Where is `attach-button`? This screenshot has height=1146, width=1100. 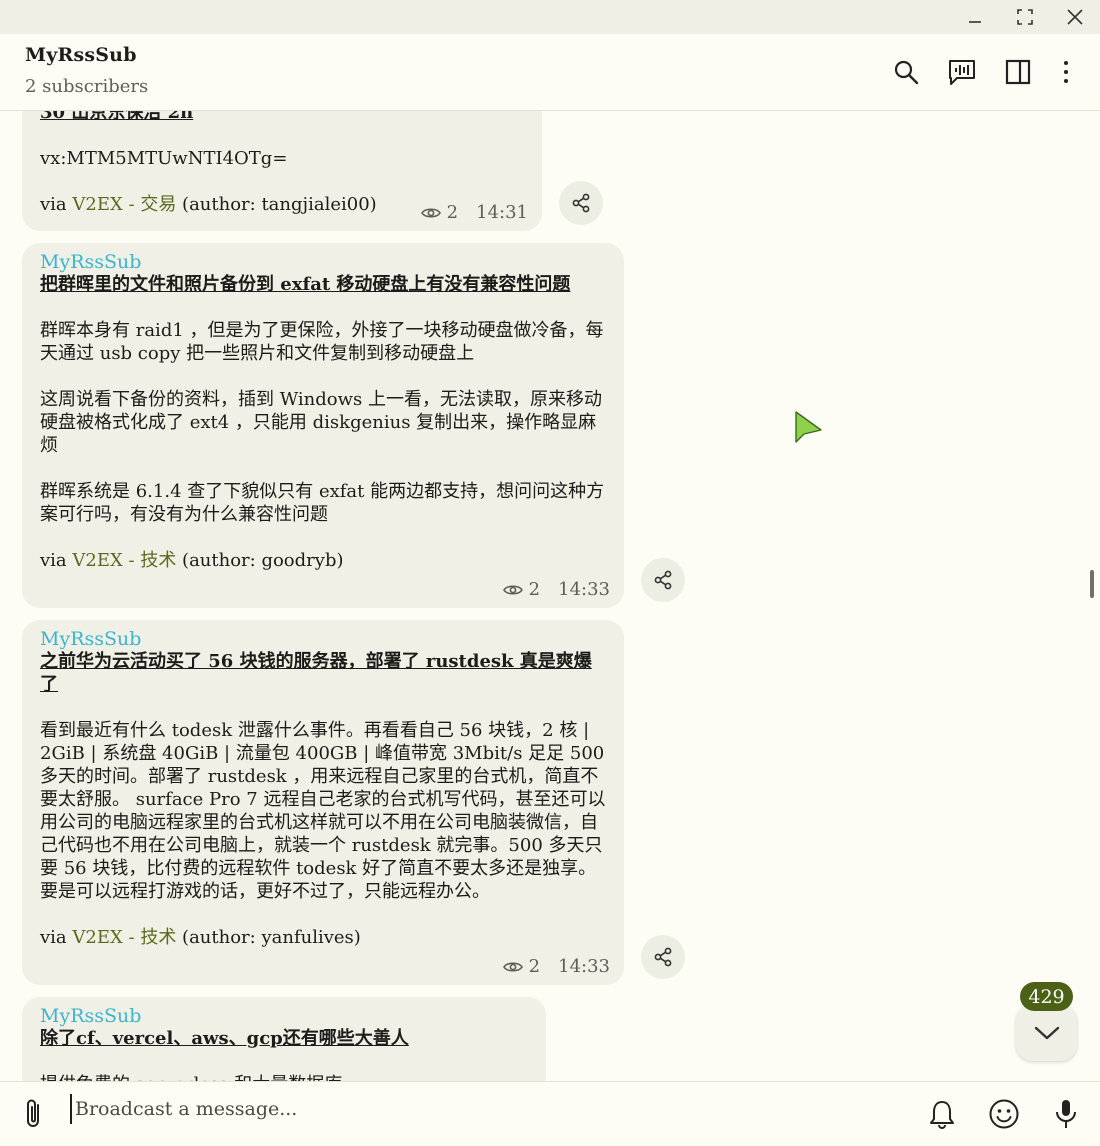 attach-button is located at coordinates (34, 1114).